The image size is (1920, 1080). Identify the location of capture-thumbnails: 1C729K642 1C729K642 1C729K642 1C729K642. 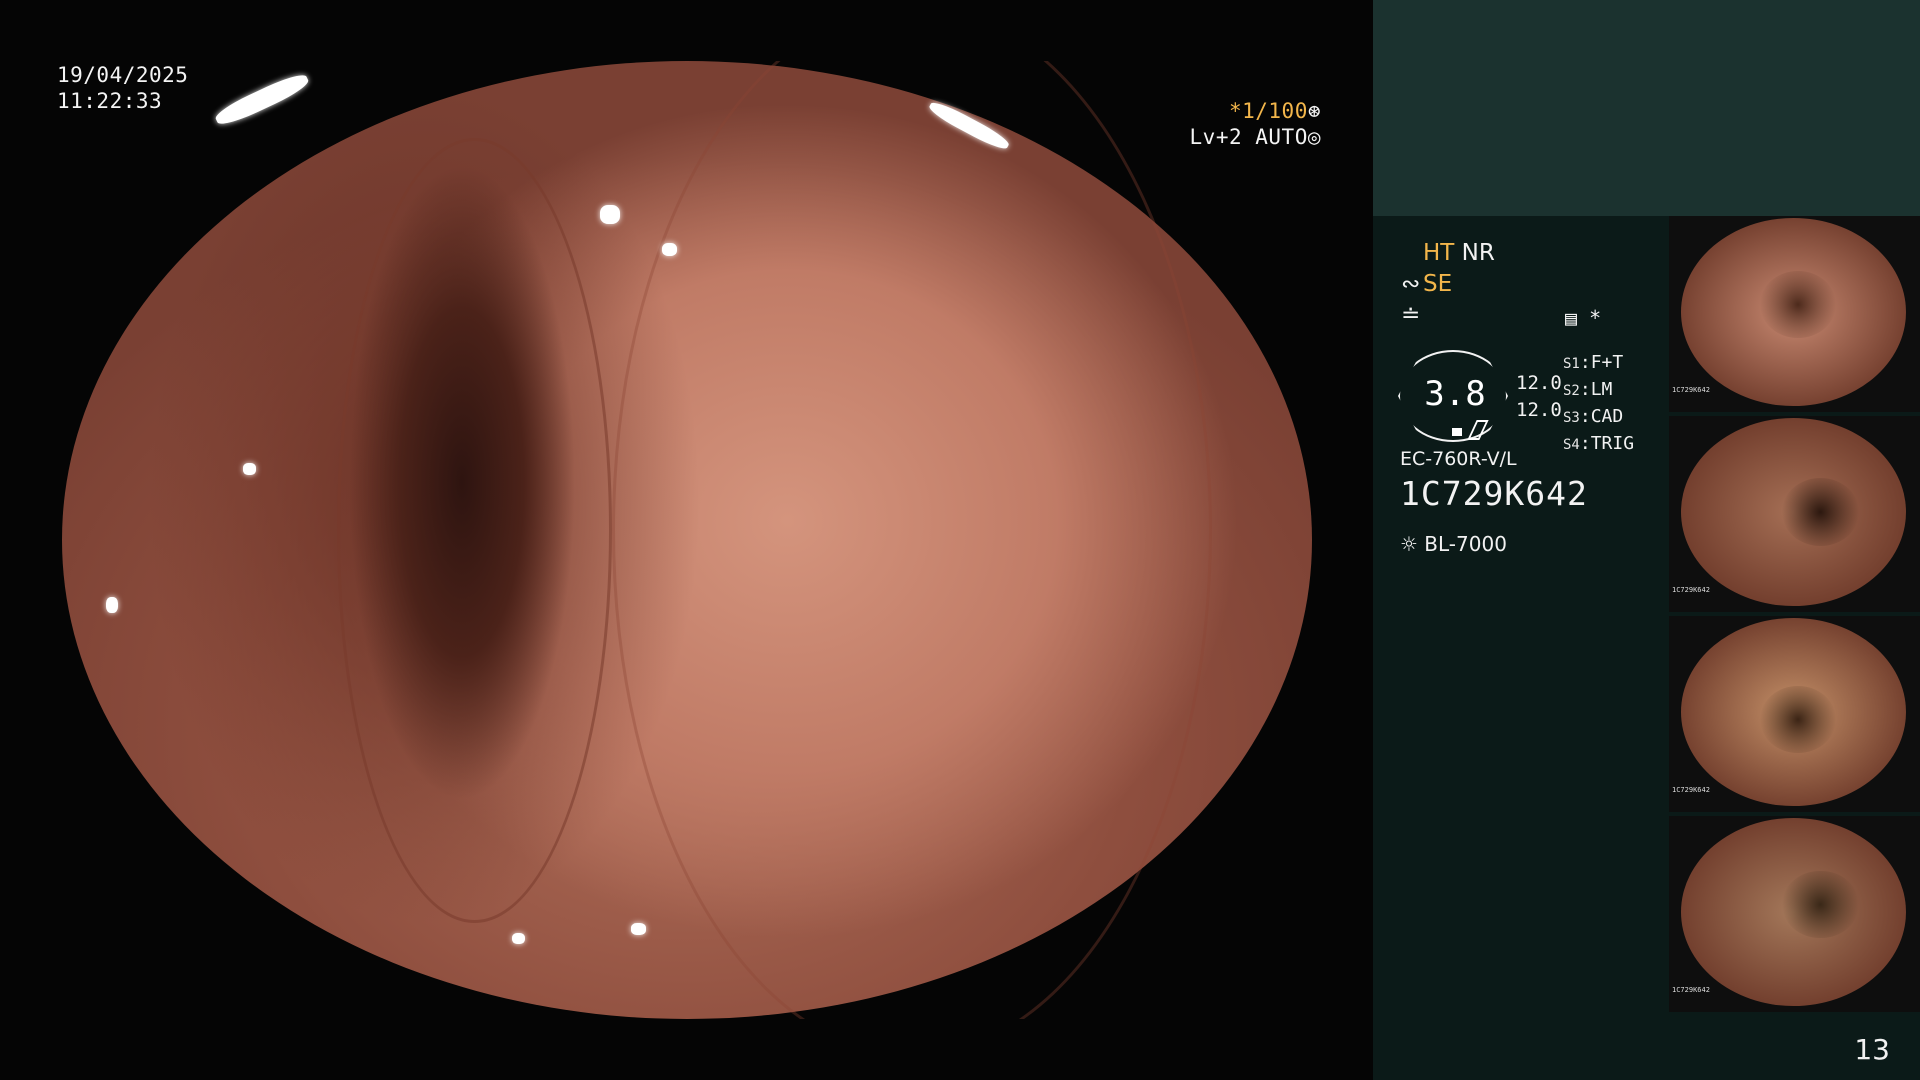
(1794, 616).